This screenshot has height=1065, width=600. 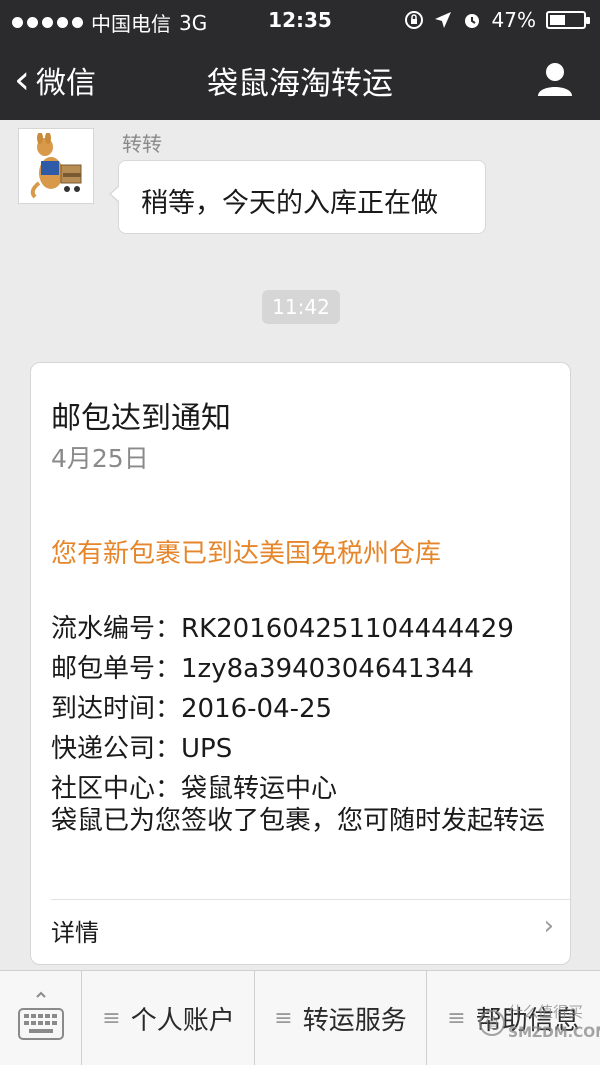 I want to click on battery-fill, so click(x=557, y=20).